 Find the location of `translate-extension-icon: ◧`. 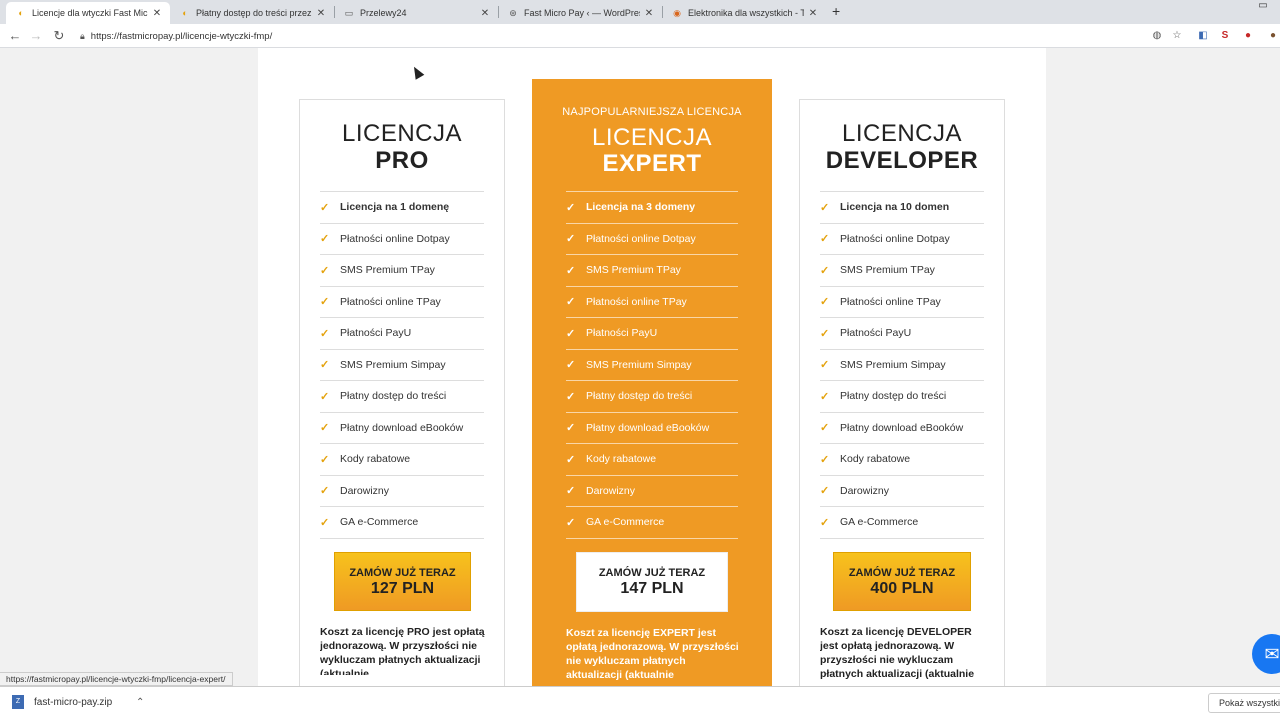

translate-extension-icon: ◧ is located at coordinates (1203, 36).